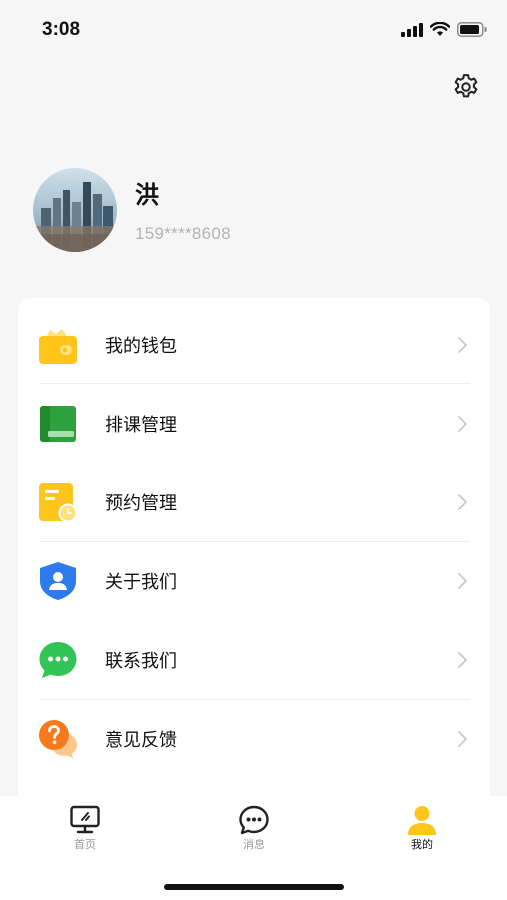 The image size is (507, 900). What do you see at coordinates (412, 29) in the screenshot?
I see `cellular-signal-icon` at bounding box center [412, 29].